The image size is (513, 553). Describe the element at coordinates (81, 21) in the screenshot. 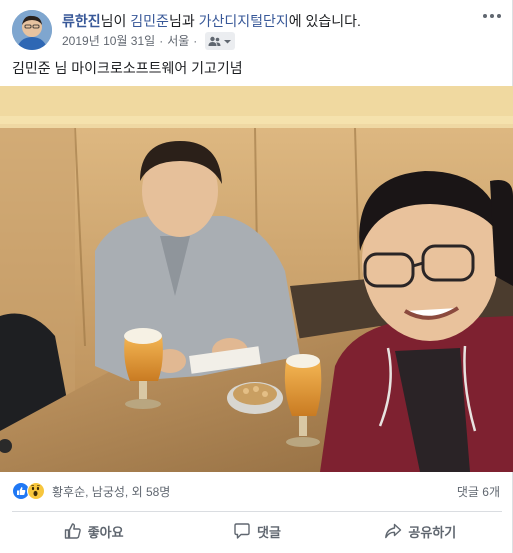

I see `author-name: 류한진` at that location.